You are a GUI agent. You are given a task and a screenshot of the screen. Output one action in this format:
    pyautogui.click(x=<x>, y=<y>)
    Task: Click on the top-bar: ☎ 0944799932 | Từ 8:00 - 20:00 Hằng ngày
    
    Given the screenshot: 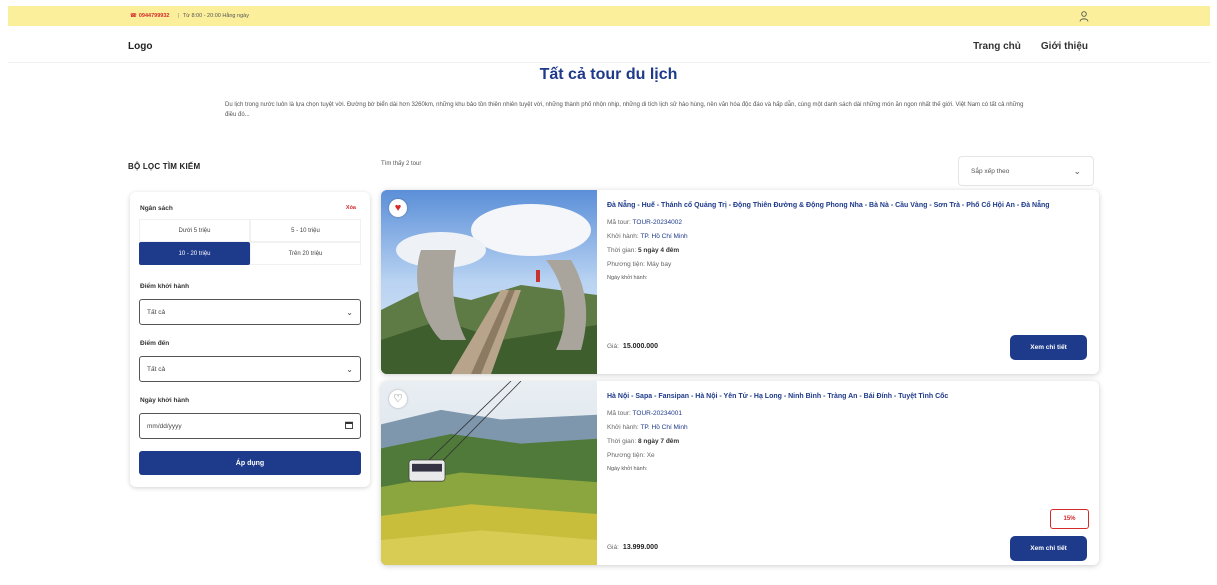 What is the action you would take?
    pyautogui.click(x=609, y=16)
    